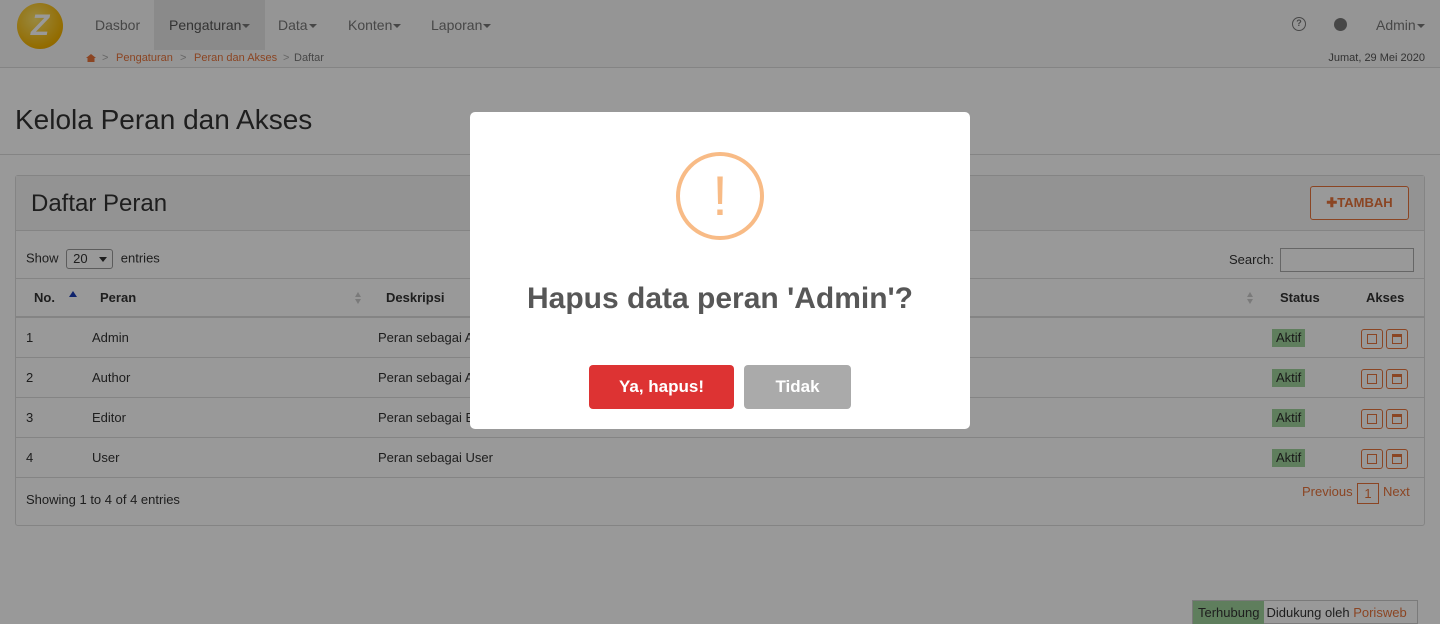 The height and width of the screenshot is (624, 1440). What do you see at coordinates (797, 387) in the screenshot?
I see `cancel-button: Tidak` at bounding box center [797, 387].